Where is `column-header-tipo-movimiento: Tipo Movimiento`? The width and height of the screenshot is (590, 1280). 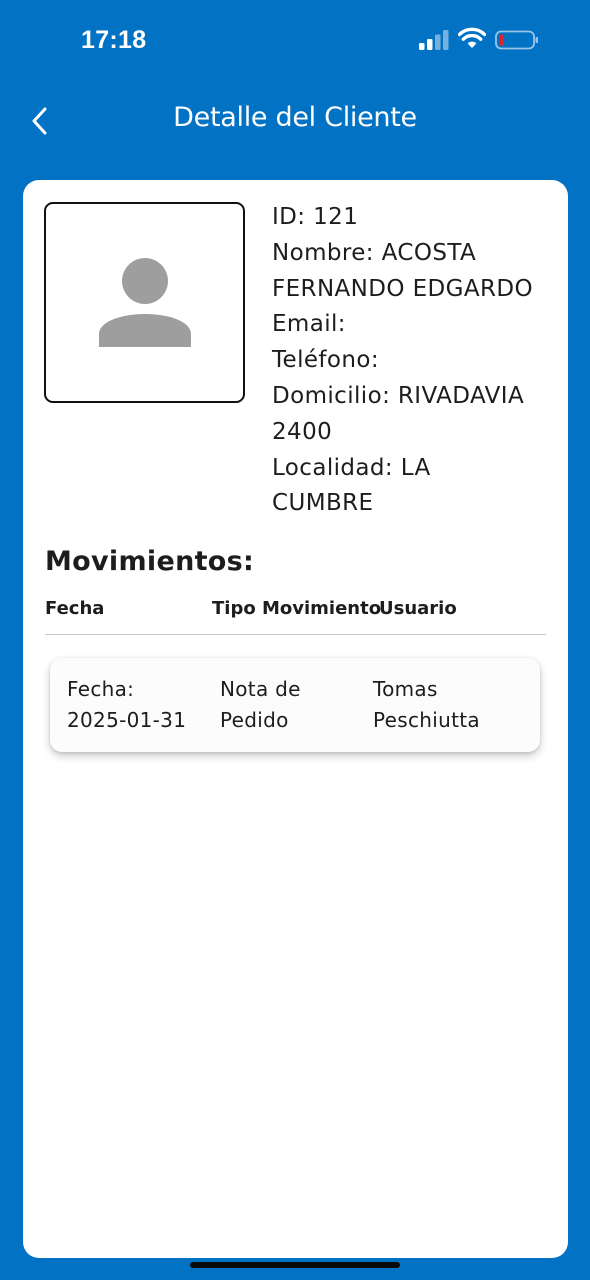 column-header-tipo-movimiento: Tipo Movimiento is located at coordinates (297, 608).